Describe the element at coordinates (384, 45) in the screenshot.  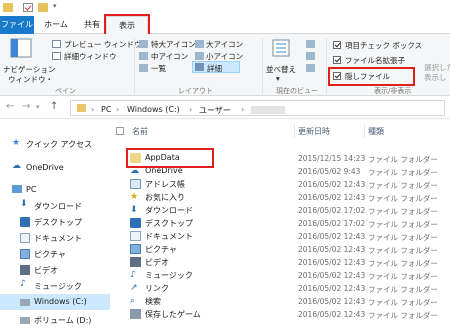
I see `item-checkboxes-label: 項目チェック ボックス` at that location.